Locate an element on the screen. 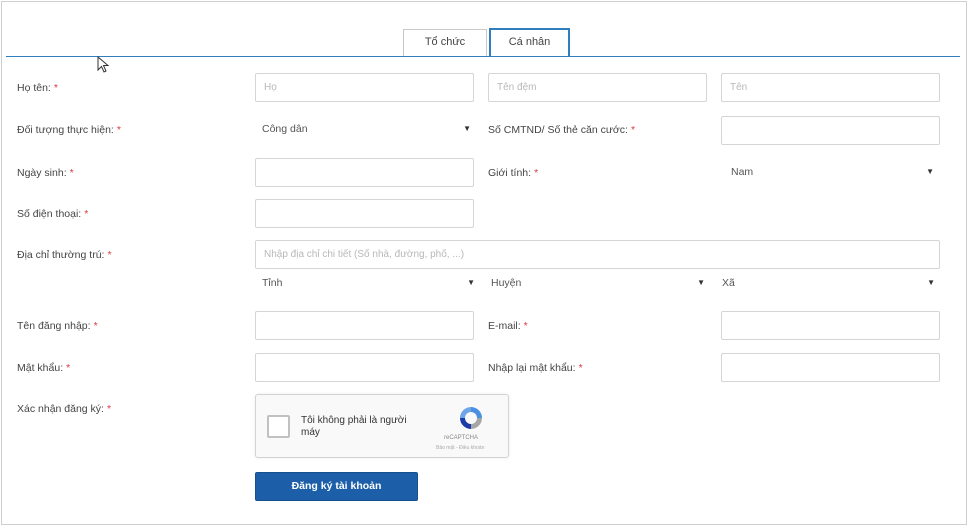 Image resolution: width=972 pixels, height=529 pixels. district-select-value: Huyện is located at coordinates (506, 283).